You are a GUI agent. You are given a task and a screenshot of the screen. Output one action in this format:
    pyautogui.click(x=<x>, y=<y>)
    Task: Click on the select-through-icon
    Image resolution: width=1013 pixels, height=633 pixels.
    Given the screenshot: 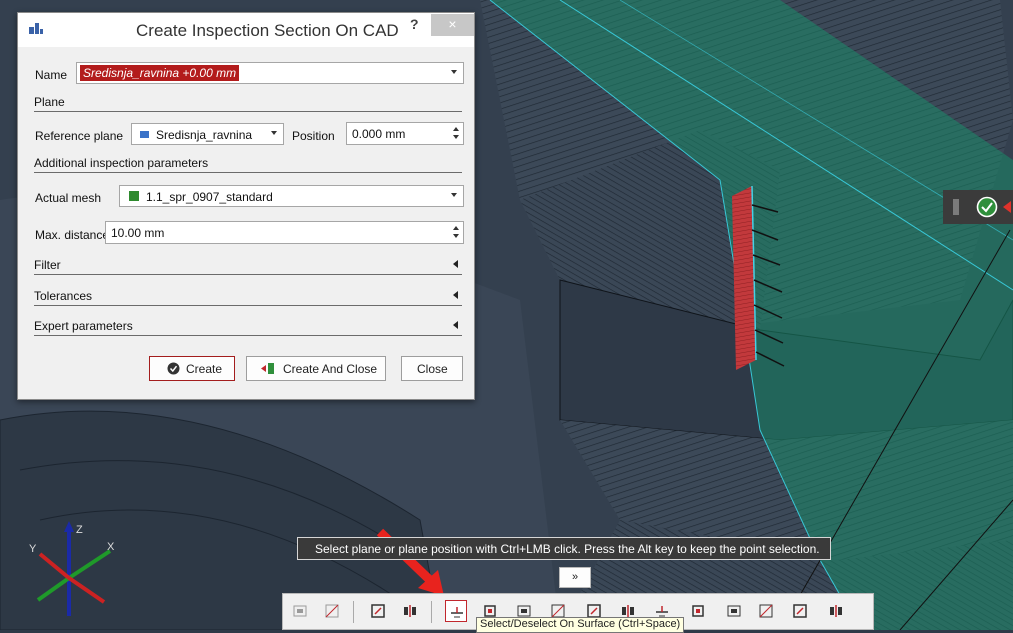 What is the action you would take?
    pyautogui.click(x=410, y=611)
    